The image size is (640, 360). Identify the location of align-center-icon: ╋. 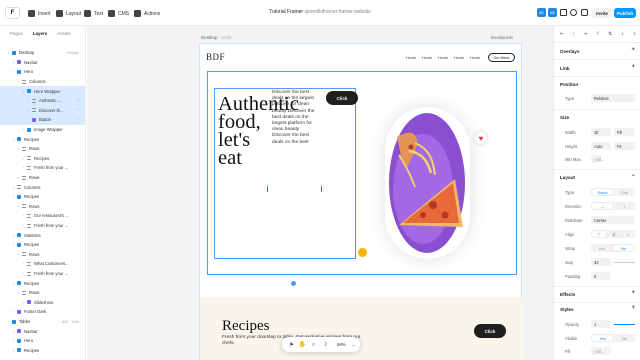
(614, 234).